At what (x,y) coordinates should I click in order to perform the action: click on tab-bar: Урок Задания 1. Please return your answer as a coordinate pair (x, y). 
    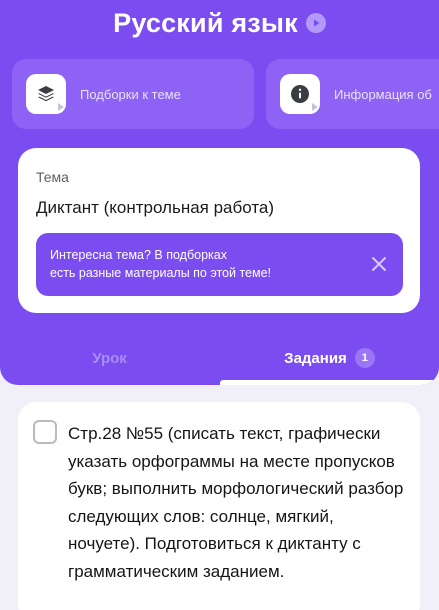
    Looking at the image, I should click on (219, 362).